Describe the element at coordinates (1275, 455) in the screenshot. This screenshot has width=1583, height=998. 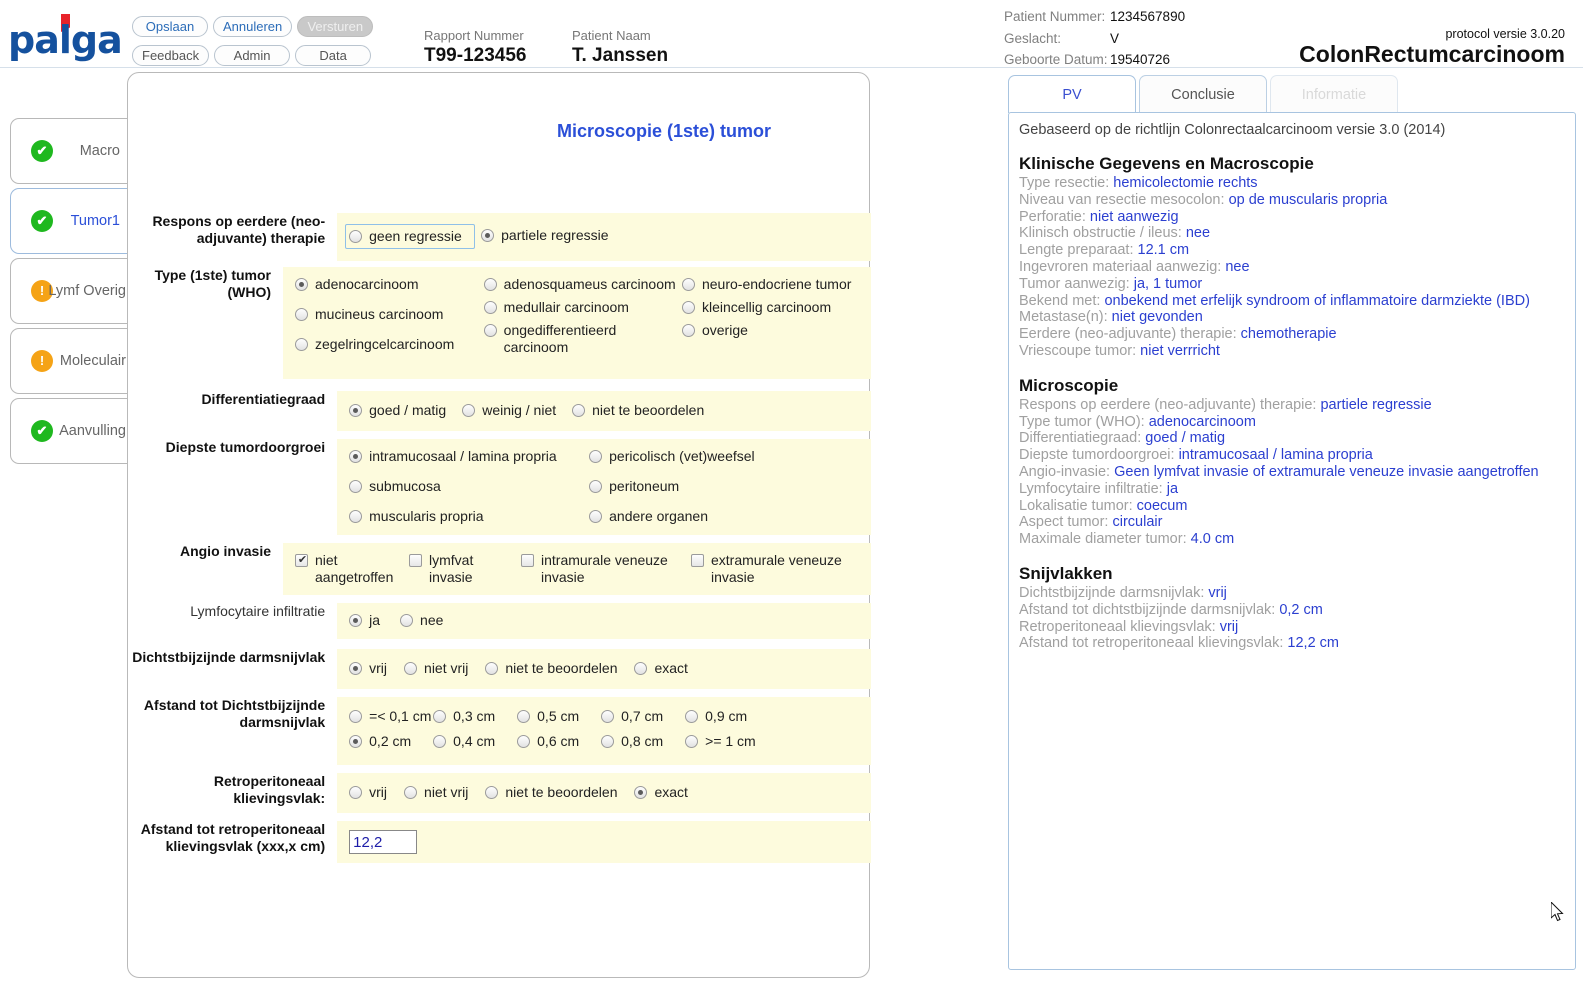
I see `preview-line-value: intramucosaal / lamina propria` at that location.